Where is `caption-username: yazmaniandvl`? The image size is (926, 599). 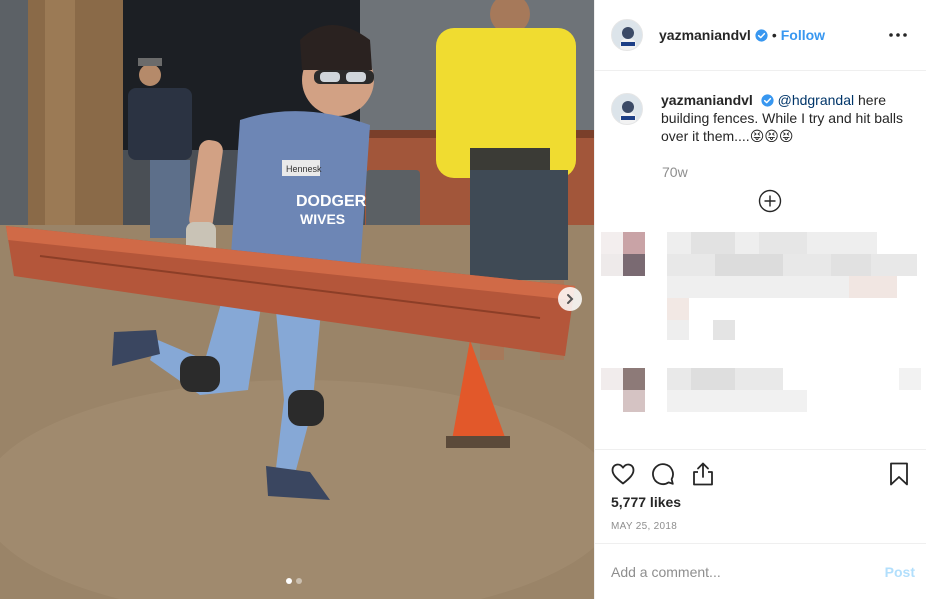 caption-username: yazmaniandvl is located at coordinates (707, 100).